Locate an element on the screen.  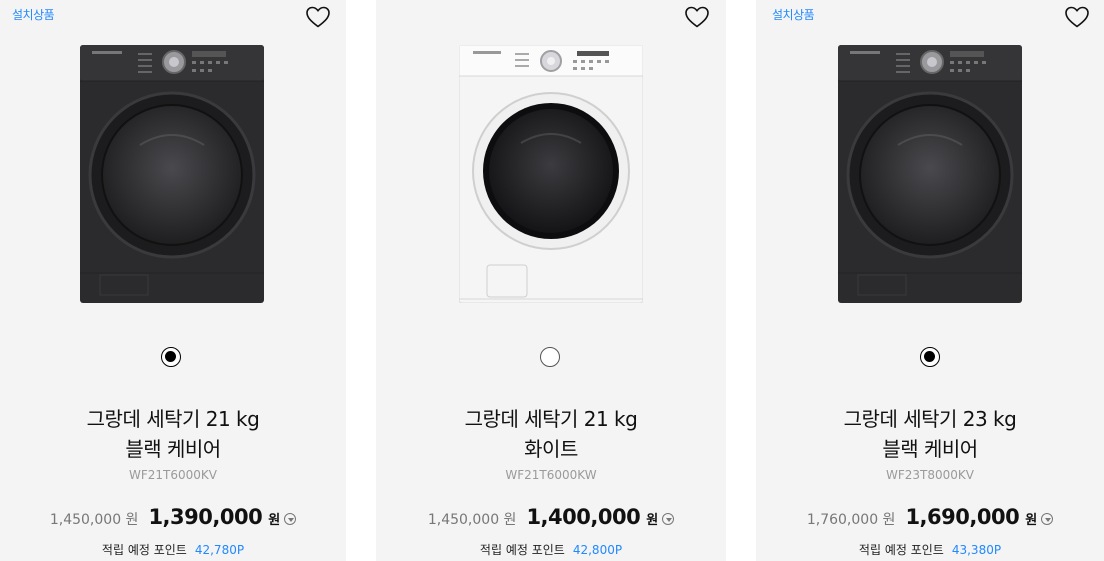
sale-price: 1,690,000 is located at coordinates (962, 517).